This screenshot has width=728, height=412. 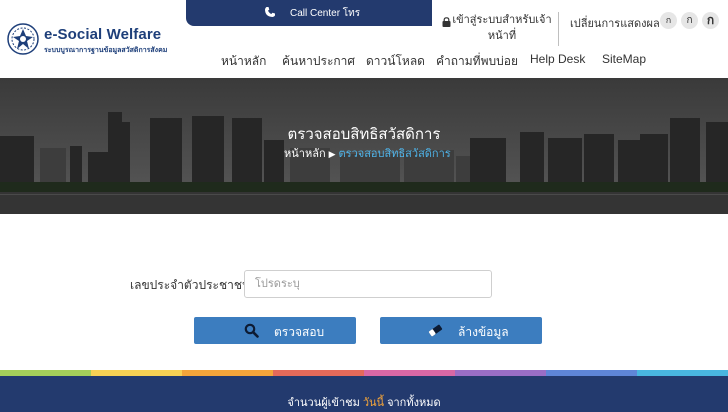 What do you see at coordinates (323, 403) in the screenshot?
I see `visitor-counter-prefix: จำนวนผู้เข้าชม` at bounding box center [323, 403].